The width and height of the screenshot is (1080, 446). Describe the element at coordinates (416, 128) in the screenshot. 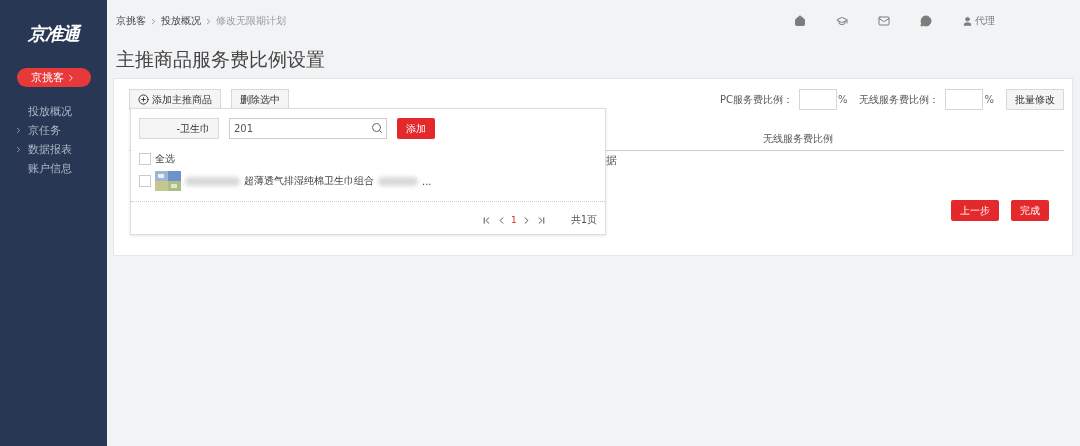

I see `add-button: 添加` at that location.